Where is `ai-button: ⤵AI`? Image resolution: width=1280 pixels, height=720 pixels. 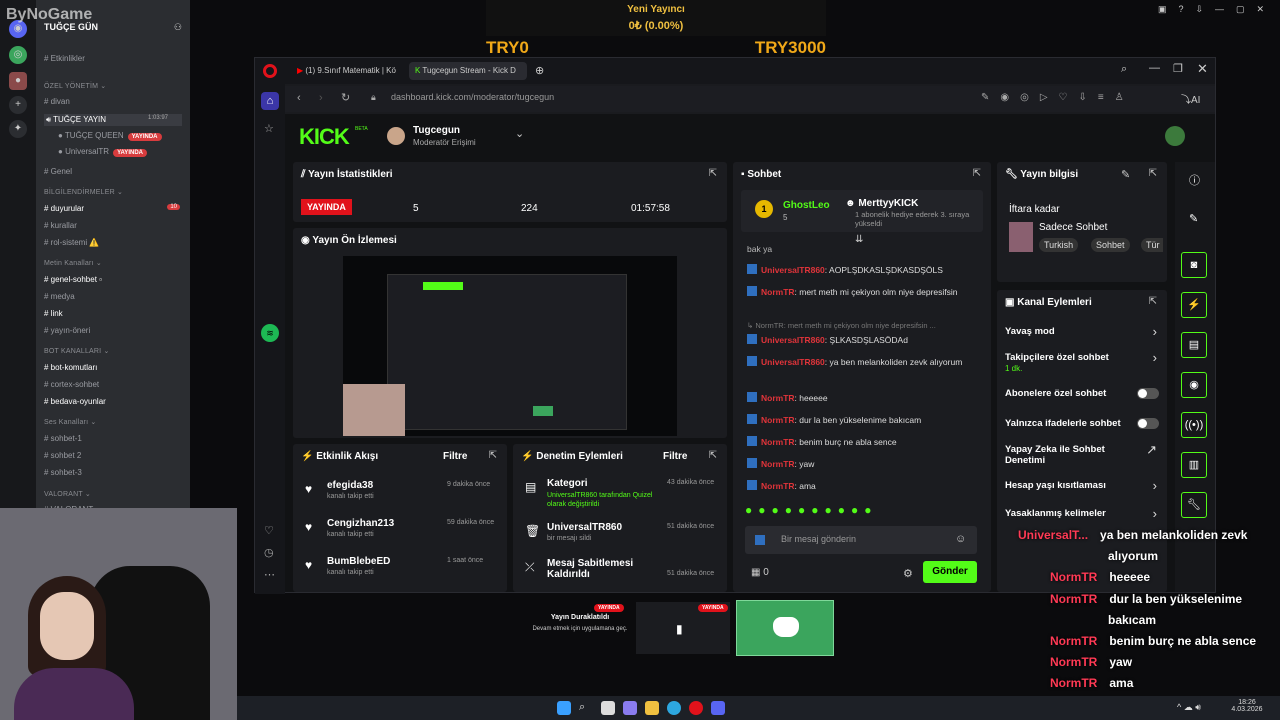 ai-button: ⤵AI is located at coordinates (1190, 98).